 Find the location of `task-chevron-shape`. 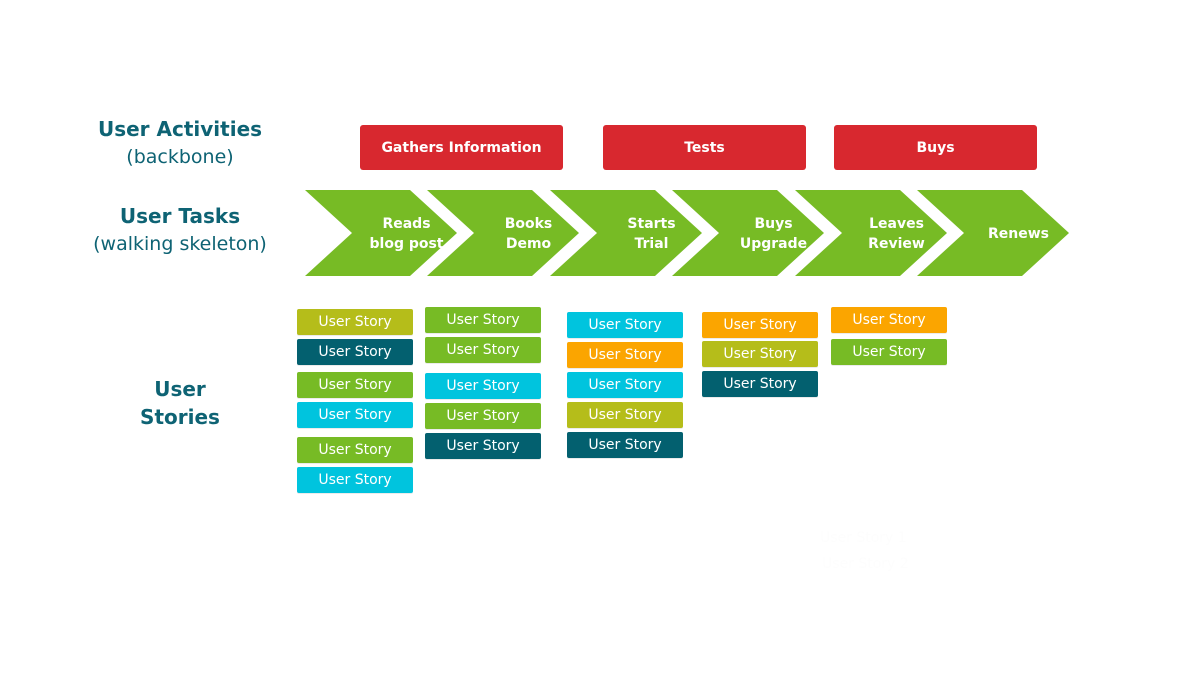

task-chevron-shape is located at coordinates (381, 233).